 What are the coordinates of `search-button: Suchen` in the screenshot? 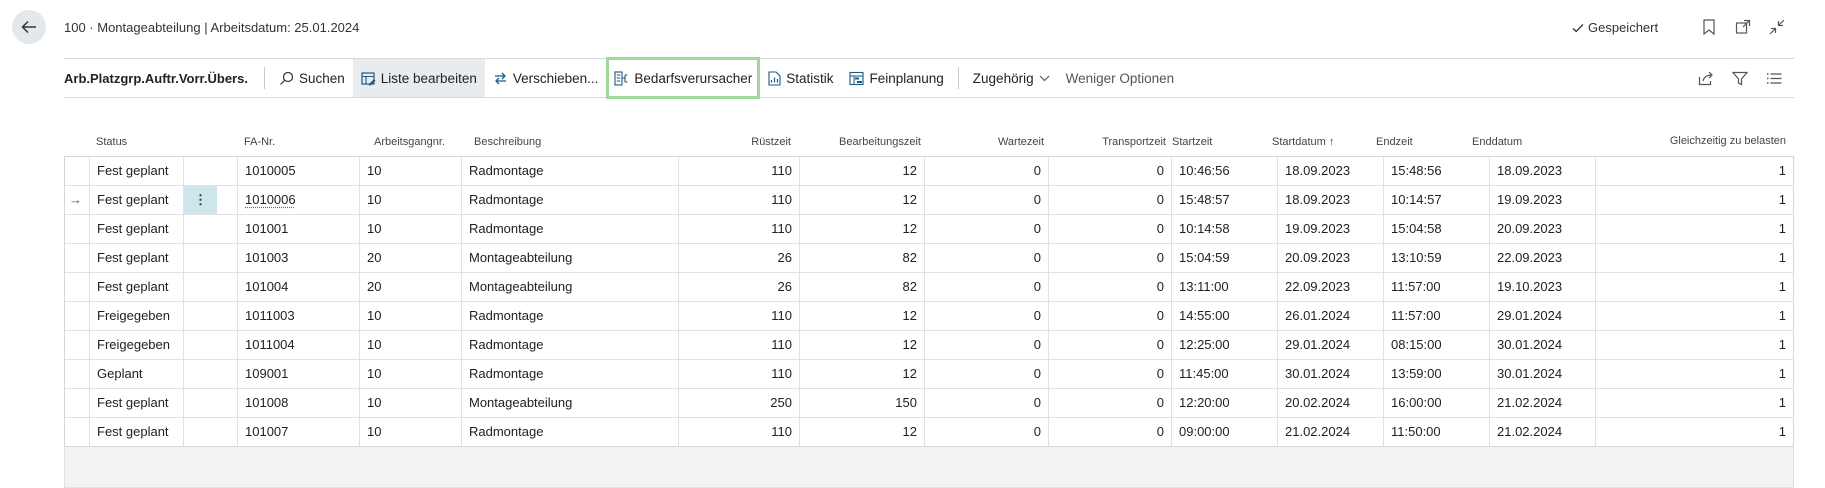 It's located at (312, 78).